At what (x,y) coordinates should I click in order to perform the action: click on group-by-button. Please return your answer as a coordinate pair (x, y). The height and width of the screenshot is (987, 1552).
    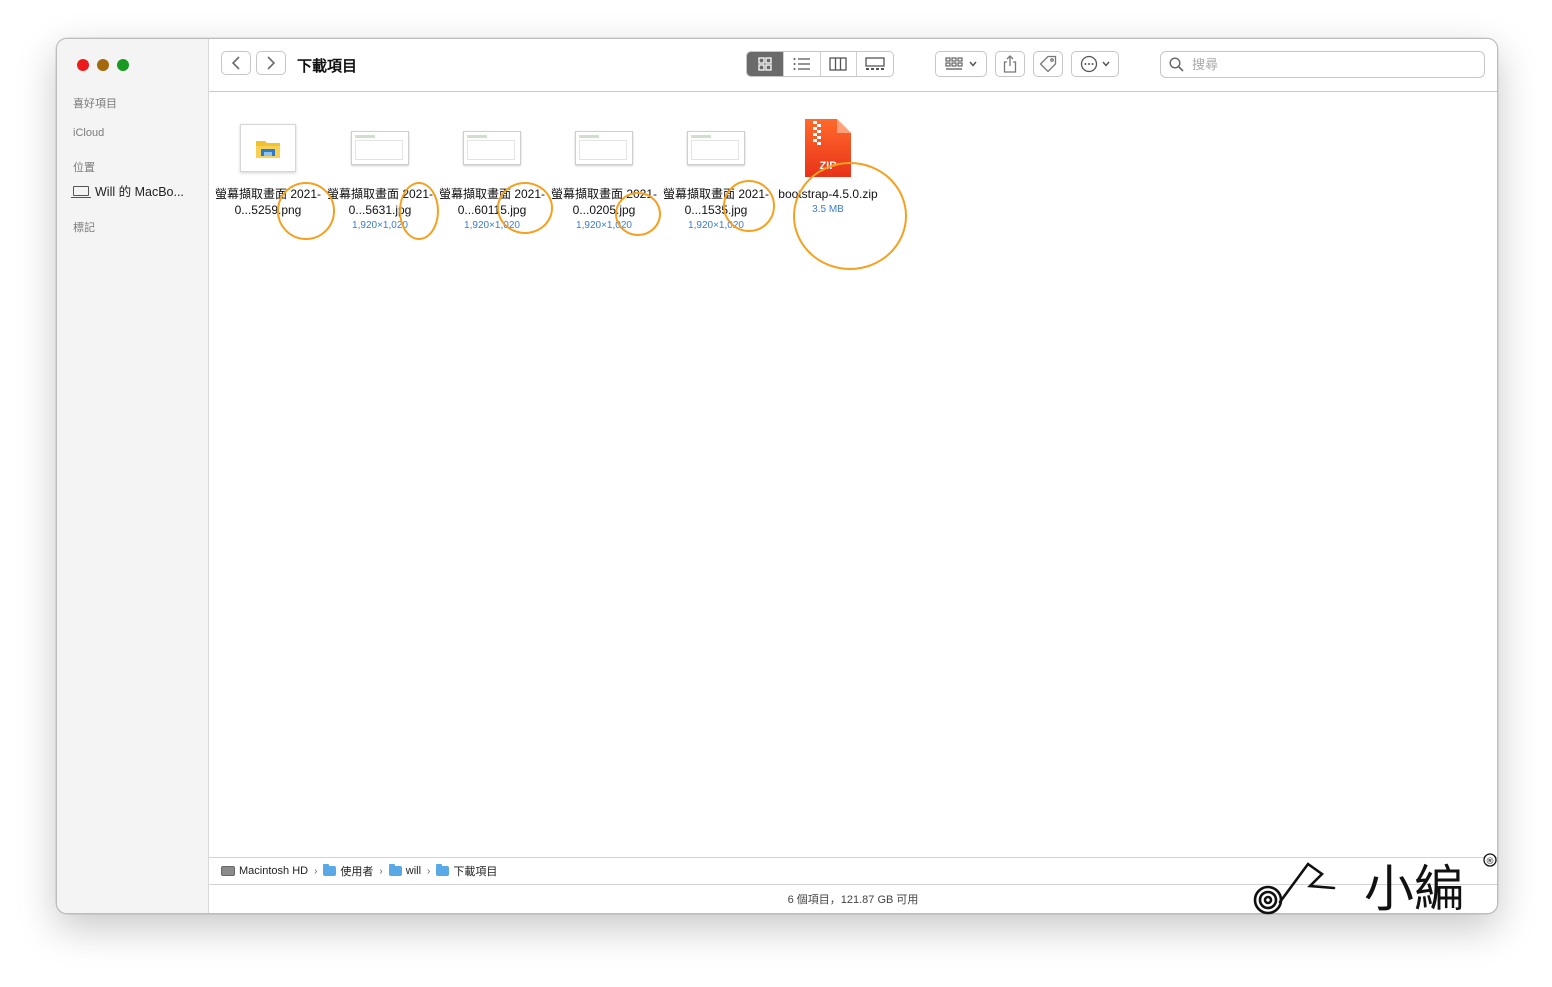
    Looking at the image, I should click on (961, 64).